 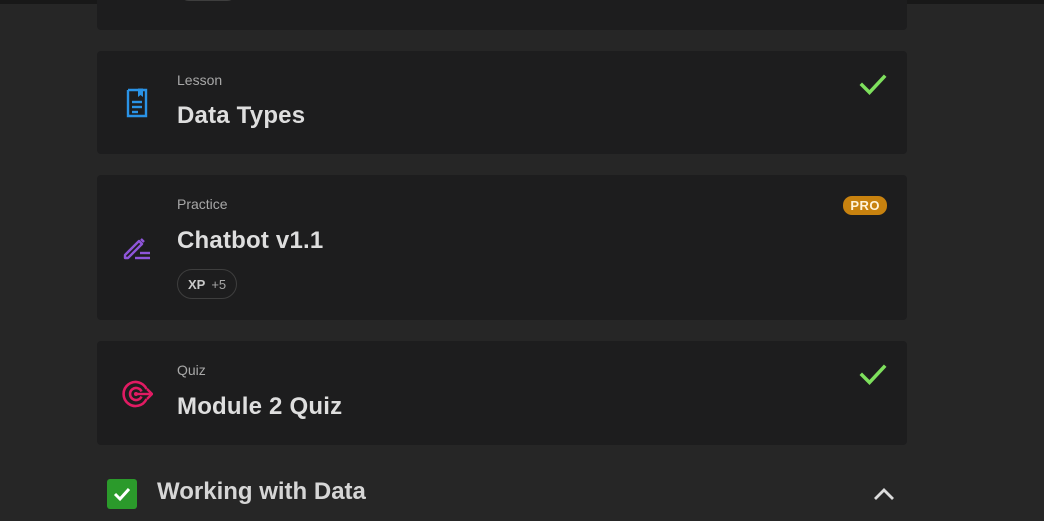 I want to click on card-title: Chatbot v1.1, so click(x=250, y=240).